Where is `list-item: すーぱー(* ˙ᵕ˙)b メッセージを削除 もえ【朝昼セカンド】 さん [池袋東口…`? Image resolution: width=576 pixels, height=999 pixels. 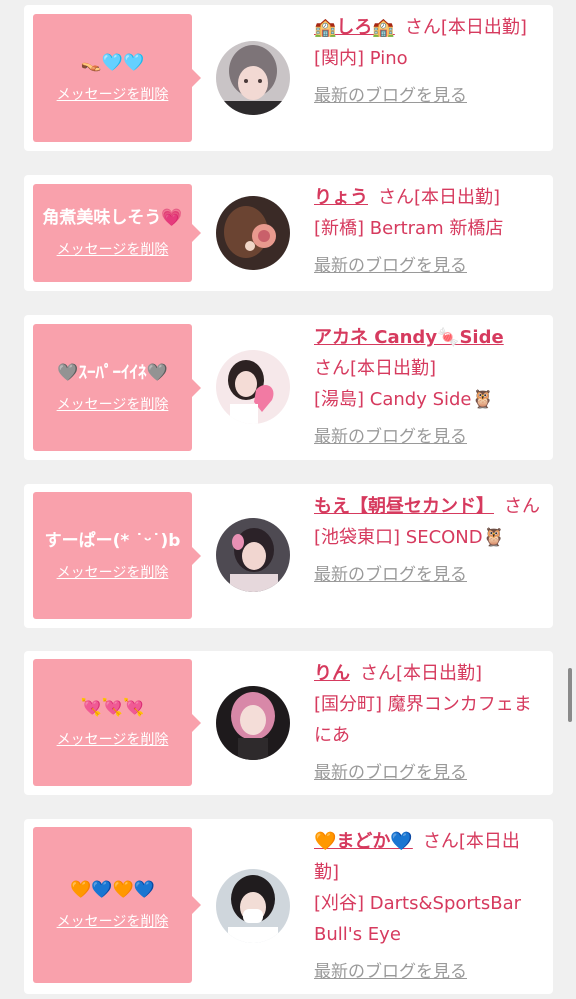
list-item: すーぱー(* ˙ᵕ˙)b メッセージを削除 もえ【朝昼セカンド】 さん [池袋東口… is located at coordinates (288, 556).